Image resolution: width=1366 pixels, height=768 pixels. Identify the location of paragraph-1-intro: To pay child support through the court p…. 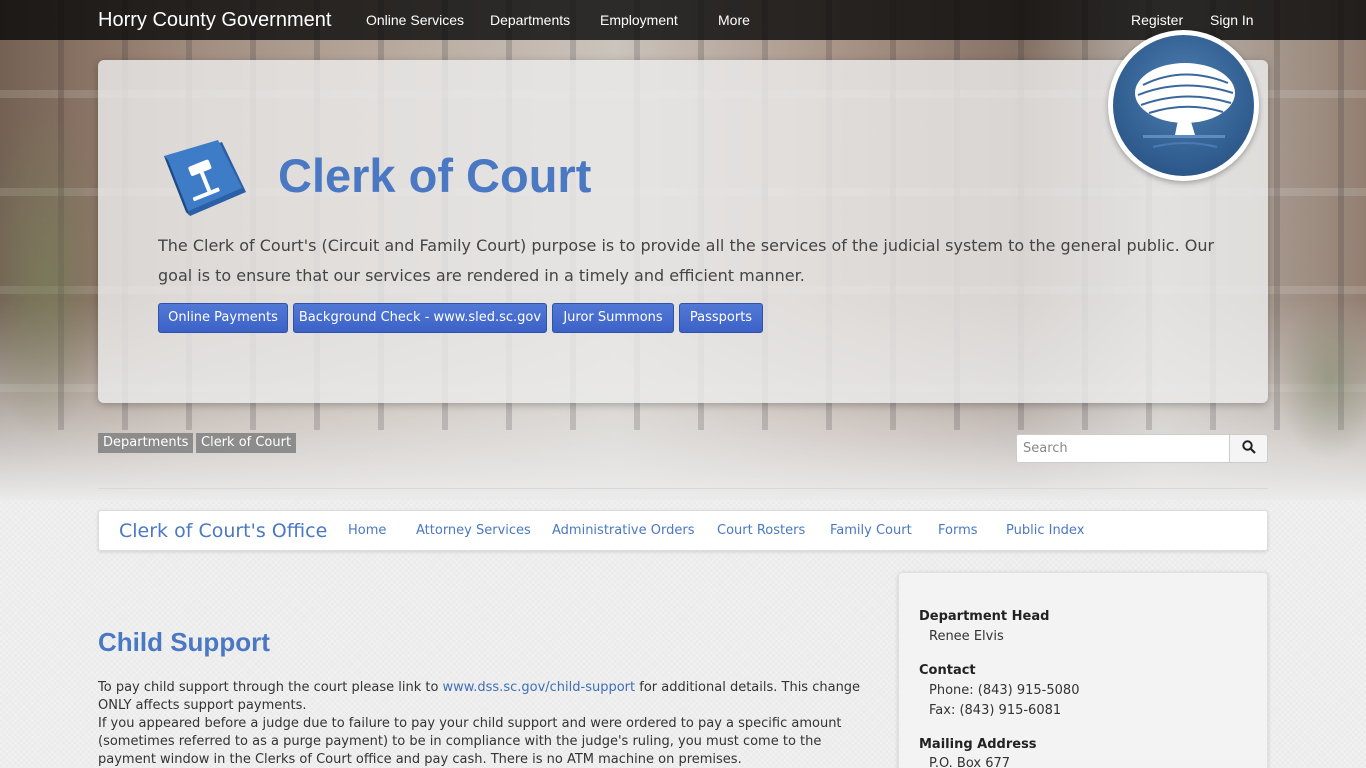
(270, 687).